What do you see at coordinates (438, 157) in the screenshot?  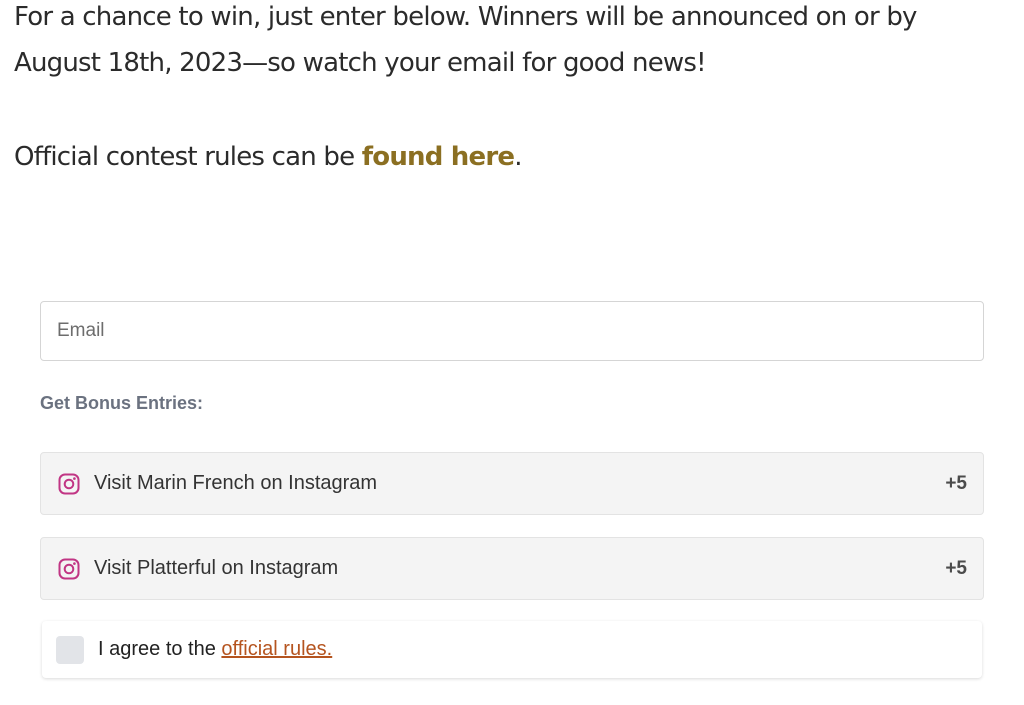 I see `rules-found-here-link: found here` at bounding box center [438, 157].